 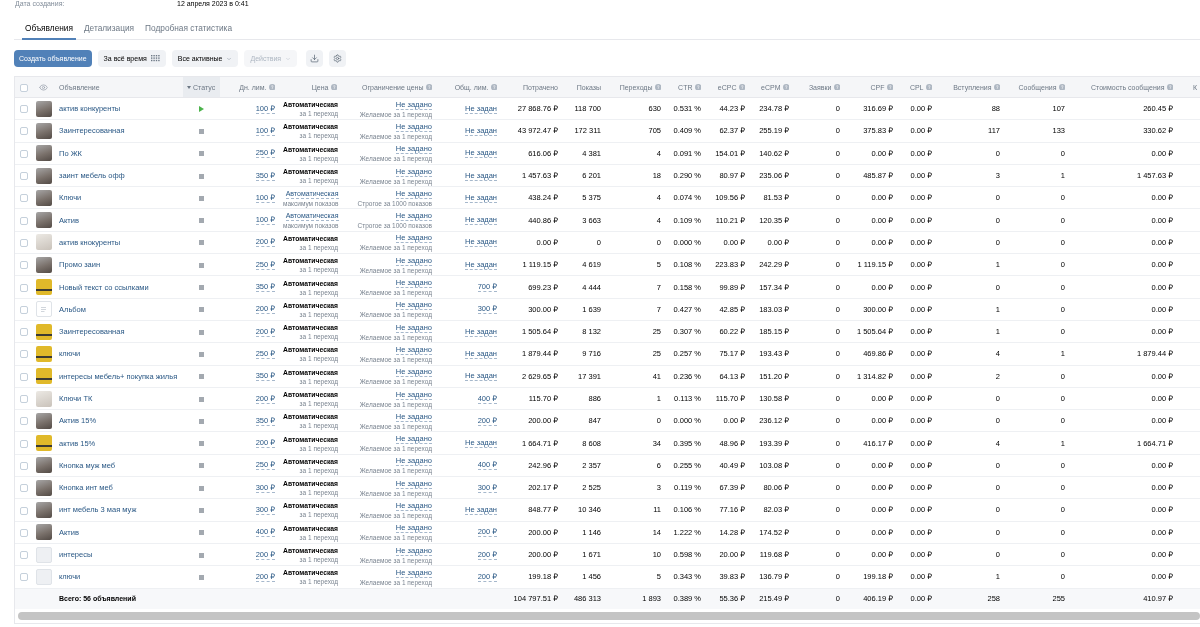 What do you see at coordinates (188, 29) in the screenshot?
I see `tab: Подробная статистика` at bounding box center [188, 29].